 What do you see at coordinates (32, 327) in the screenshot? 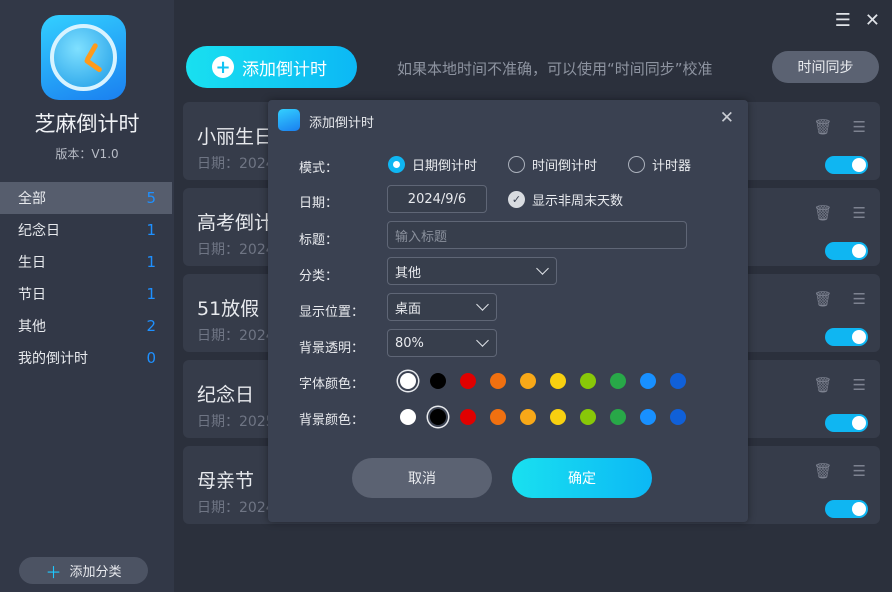
I see `label: 其他` at bounding box center [32, 327].